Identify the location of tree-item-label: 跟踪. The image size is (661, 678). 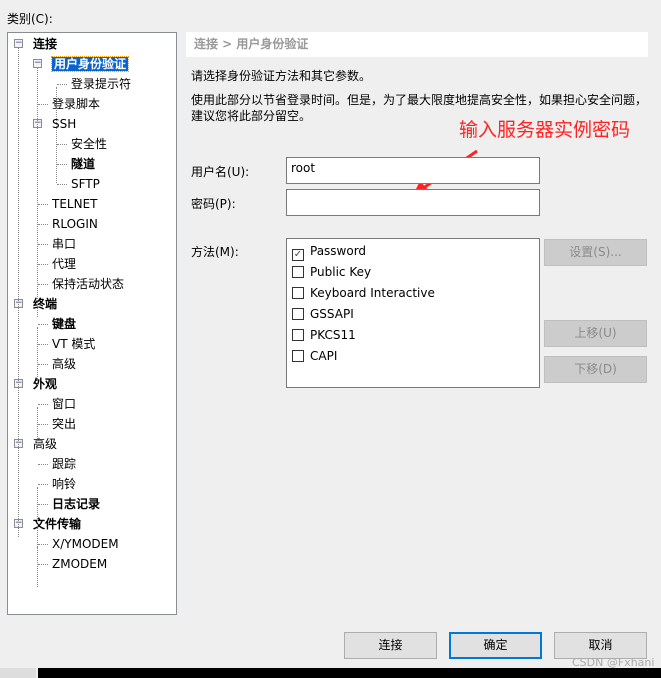
(64, 464).